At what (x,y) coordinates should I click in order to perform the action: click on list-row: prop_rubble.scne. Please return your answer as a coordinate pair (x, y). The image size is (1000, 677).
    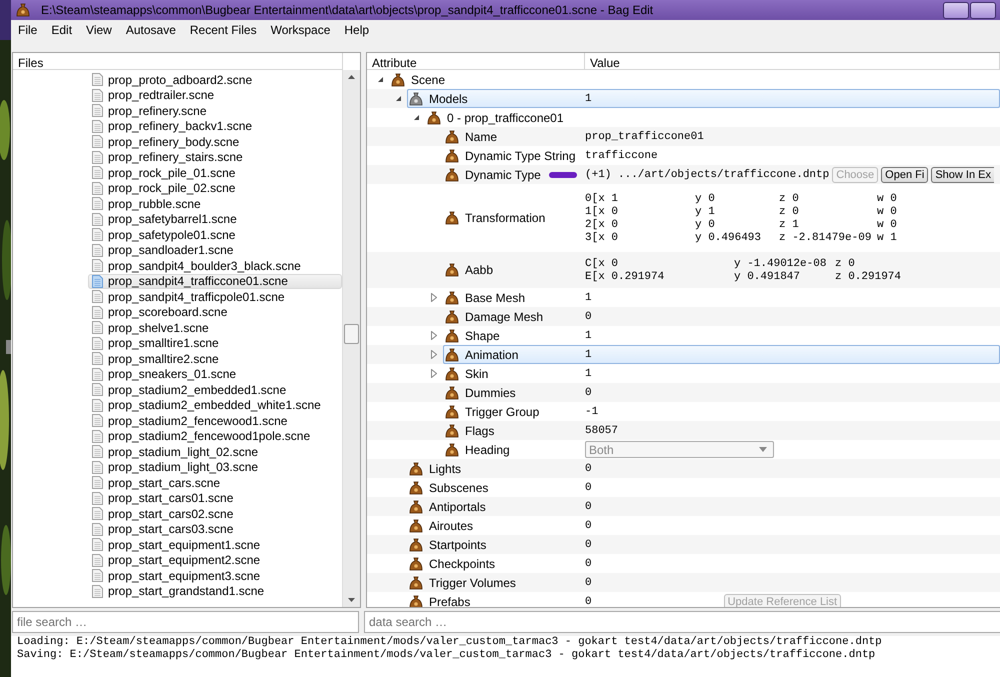
    Looking at the image, I should click on (215, 204).